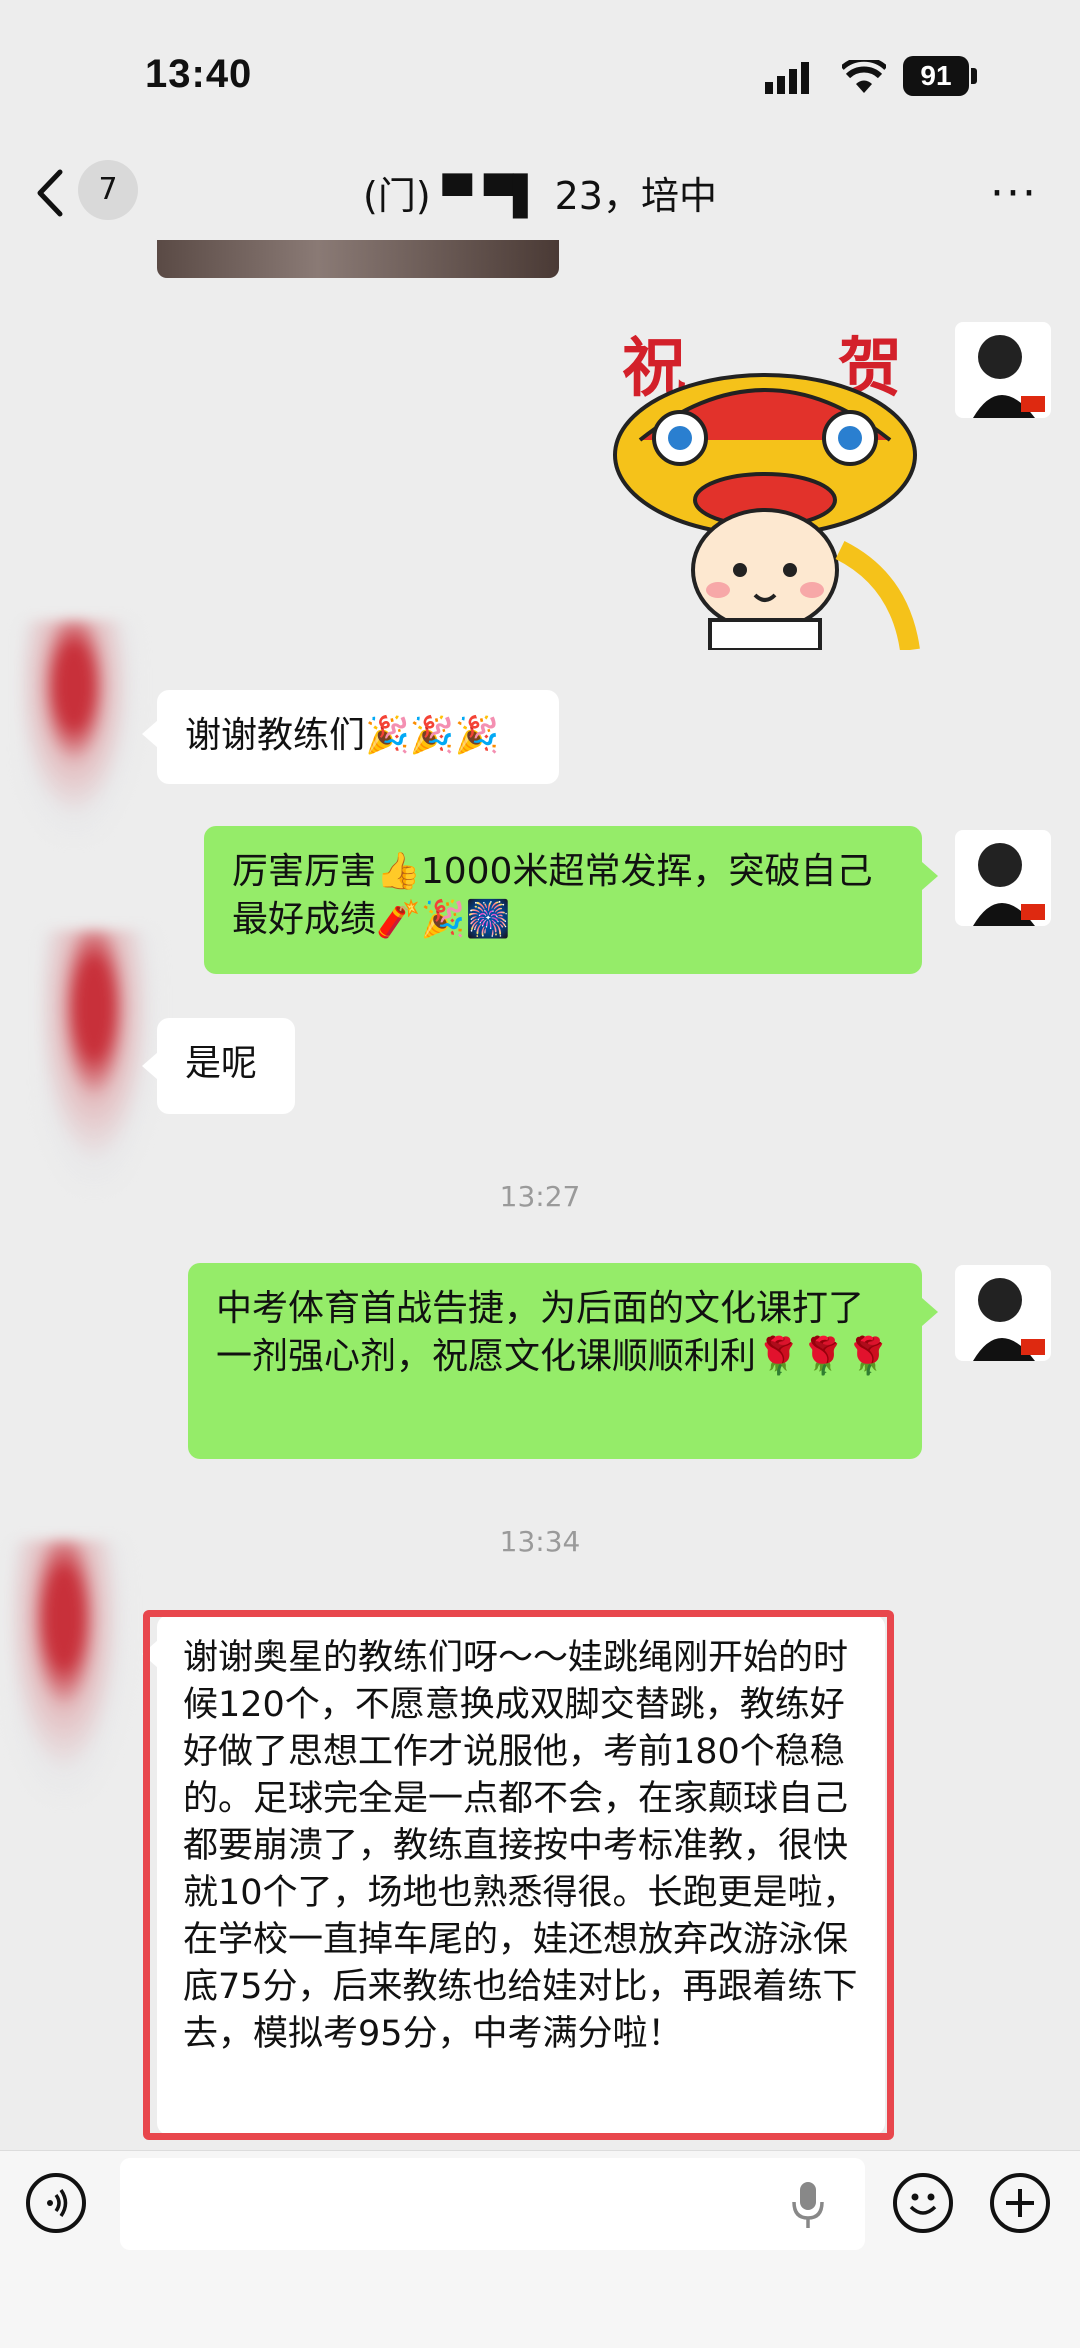  I want to click on wifi-icon, so click(864, 77).